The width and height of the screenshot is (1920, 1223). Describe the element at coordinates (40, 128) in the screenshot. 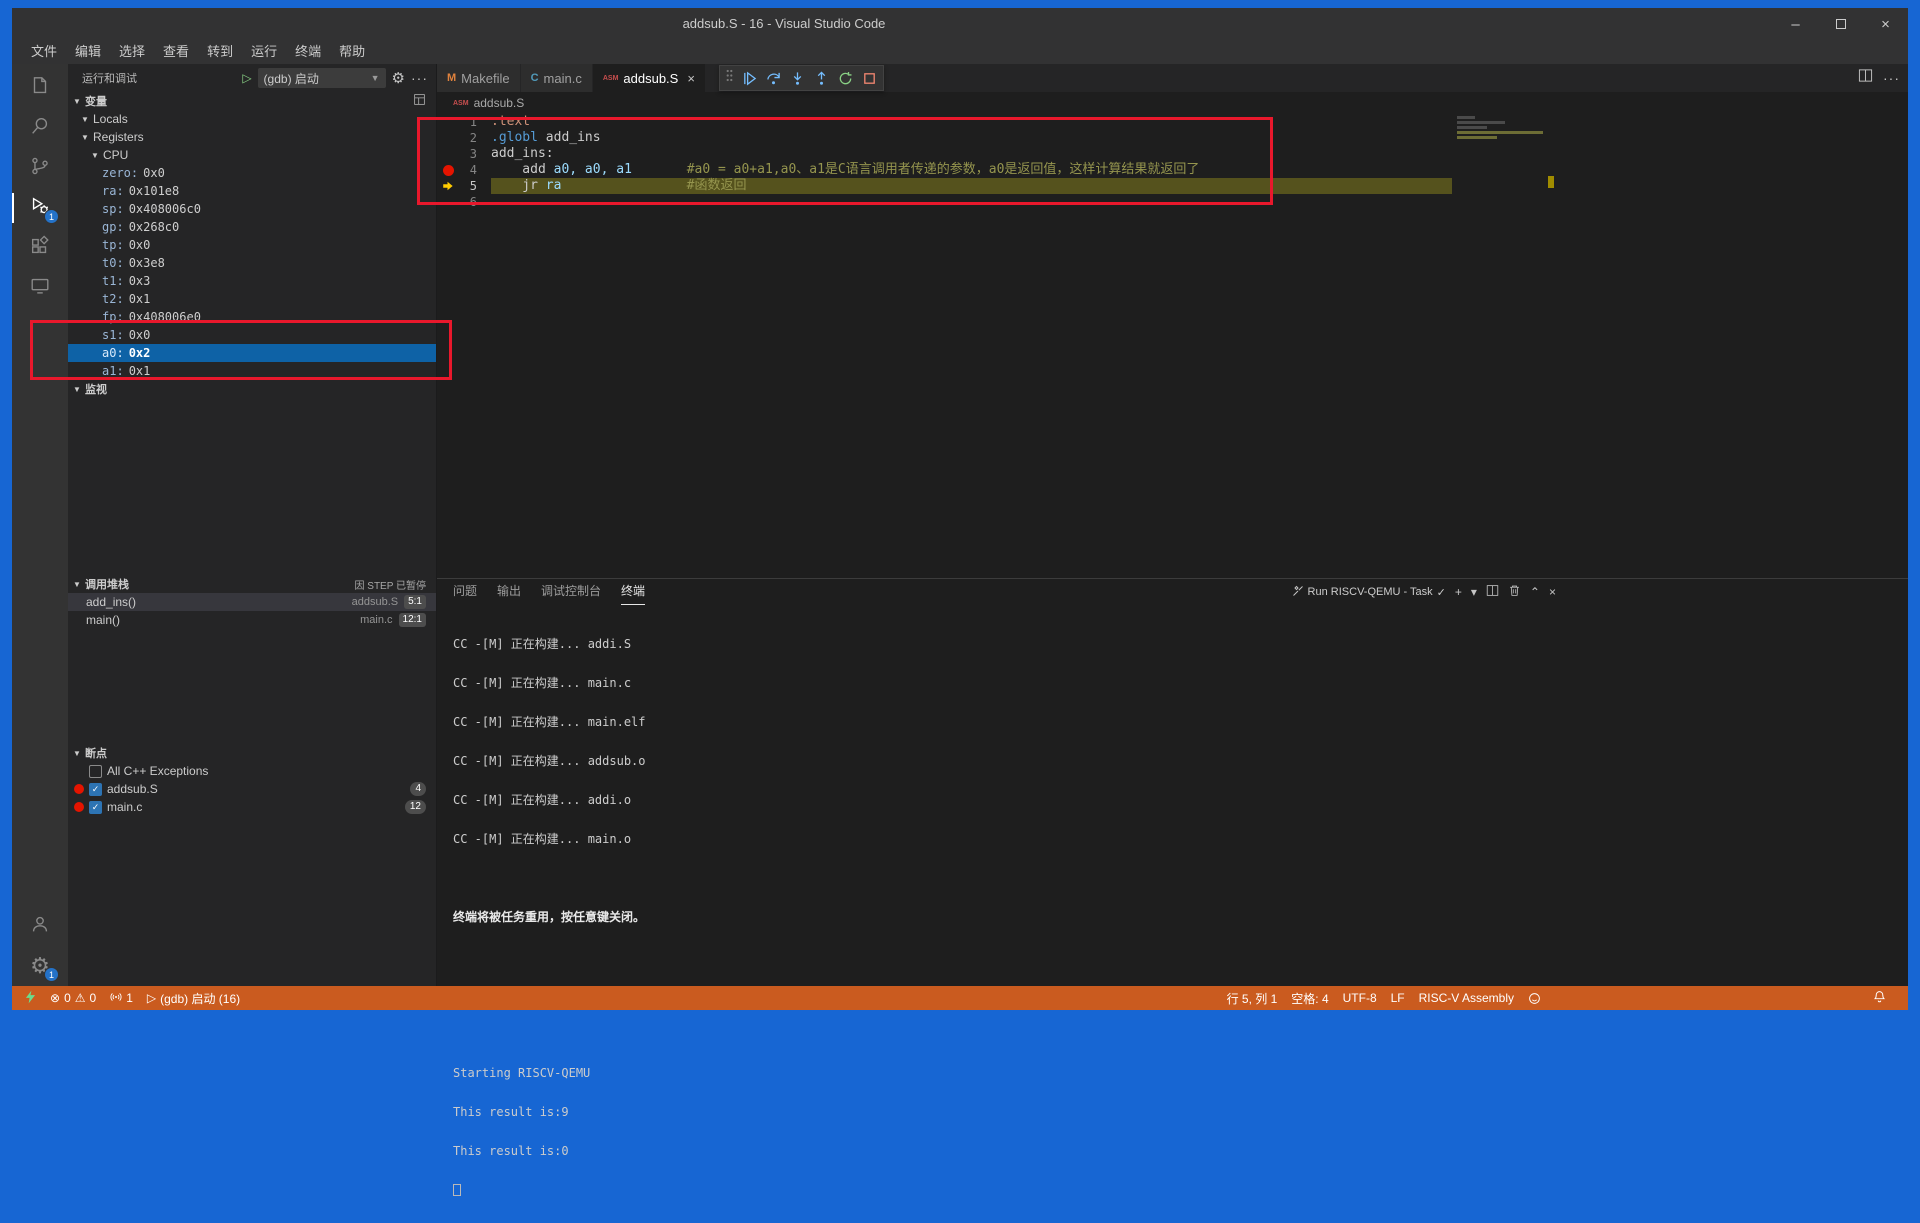

I see `activity-search` at that location.